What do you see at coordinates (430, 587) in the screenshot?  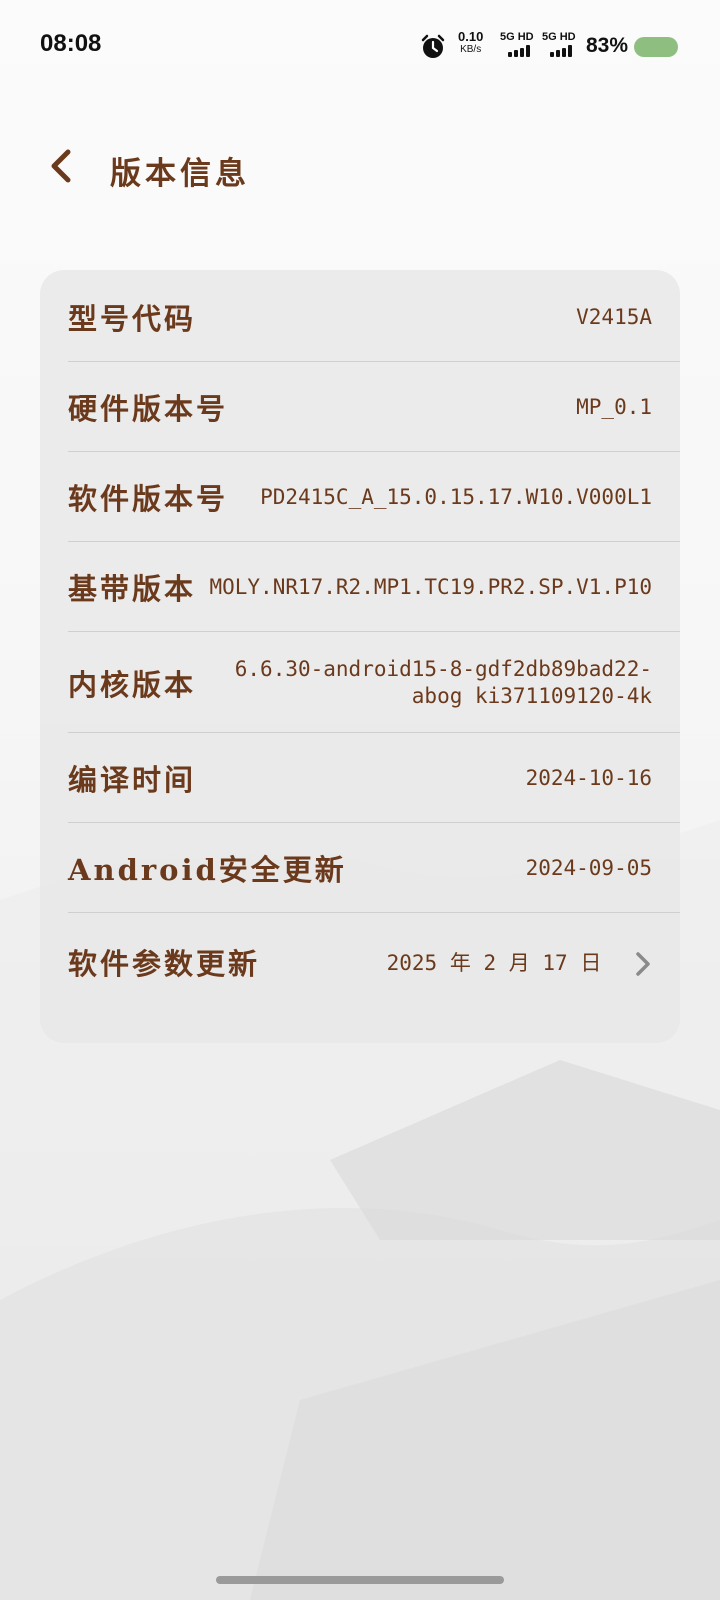 I see `row-value: MOLY.NR17.R2.MP1.TC19.PR2.SP.V1.P10` at bounding box center [430, 587].